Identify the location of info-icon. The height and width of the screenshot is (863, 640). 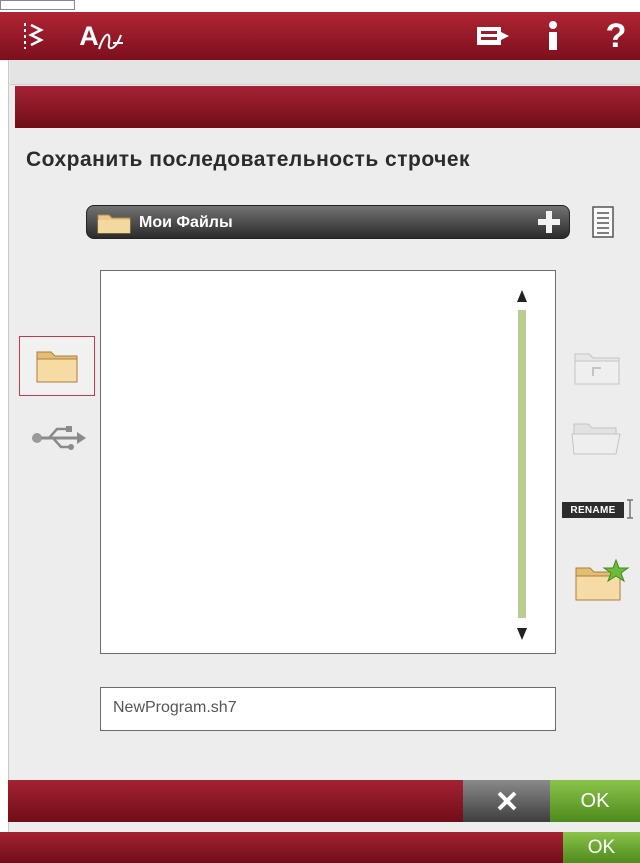
(553, 36).